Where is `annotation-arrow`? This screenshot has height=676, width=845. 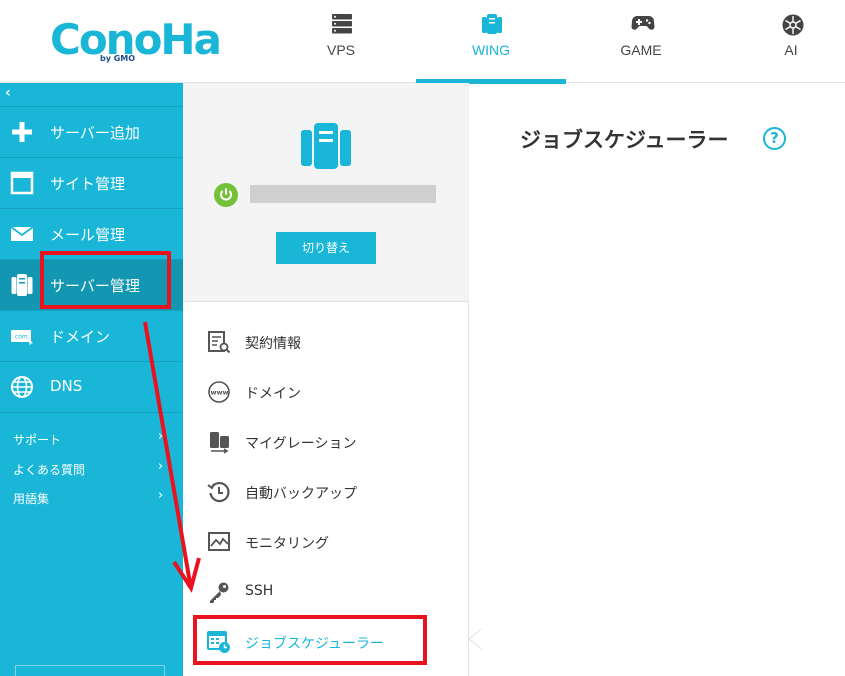 annotation-arrow is located at coordinates (172, 457).